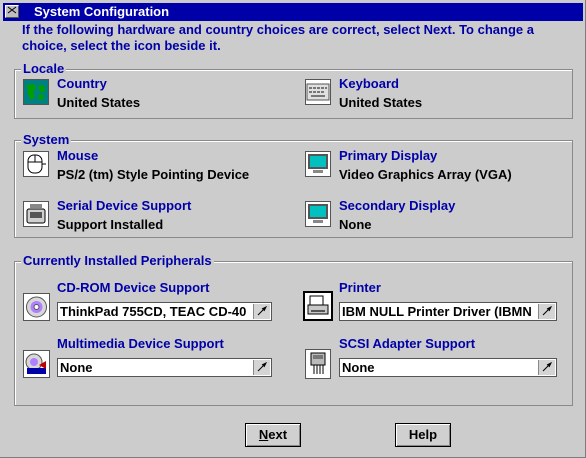 The width and height of the screenshot is (586, 458). I want to click on cdrom-select: ThinkPad 755CD, TEAC CD-40, so click(164, 311).